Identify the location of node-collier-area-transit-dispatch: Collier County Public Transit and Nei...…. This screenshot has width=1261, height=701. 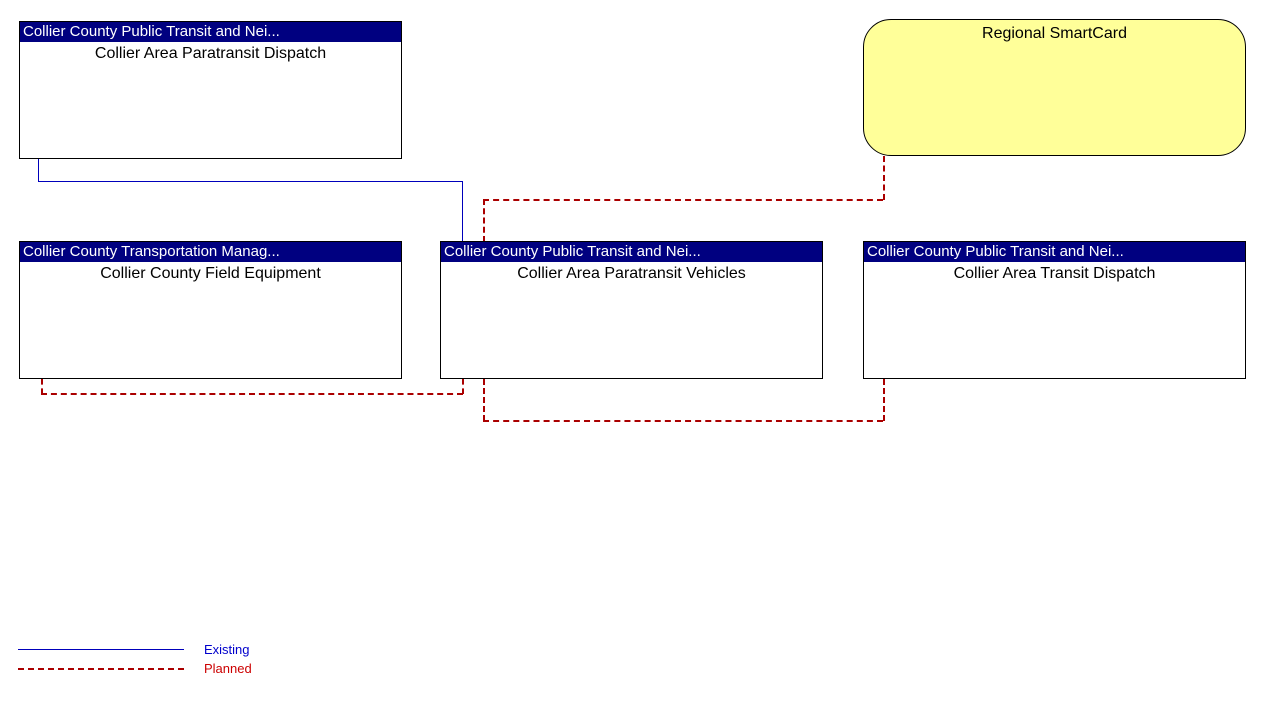
(1054, 310).